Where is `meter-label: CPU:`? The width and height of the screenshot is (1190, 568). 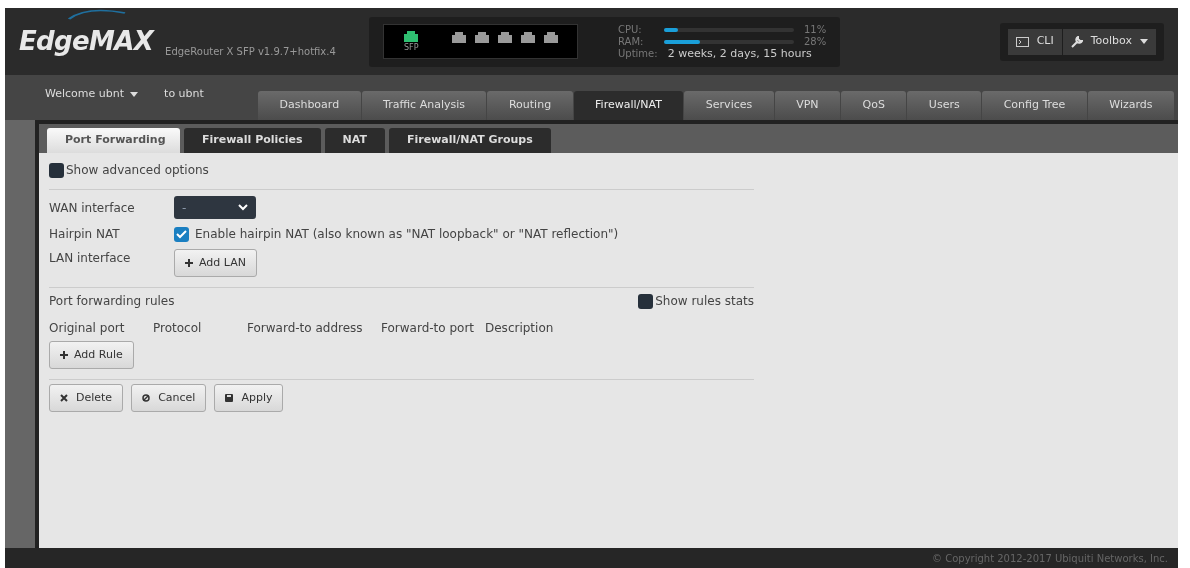 meter-label: CPU: is located at coordinates (630, 29).